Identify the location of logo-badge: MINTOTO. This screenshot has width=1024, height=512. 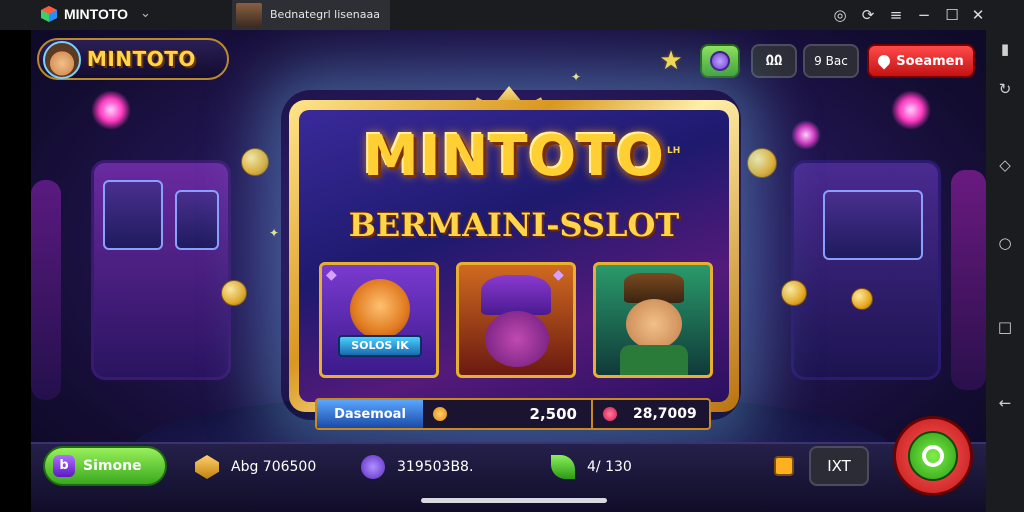
(133, 59).